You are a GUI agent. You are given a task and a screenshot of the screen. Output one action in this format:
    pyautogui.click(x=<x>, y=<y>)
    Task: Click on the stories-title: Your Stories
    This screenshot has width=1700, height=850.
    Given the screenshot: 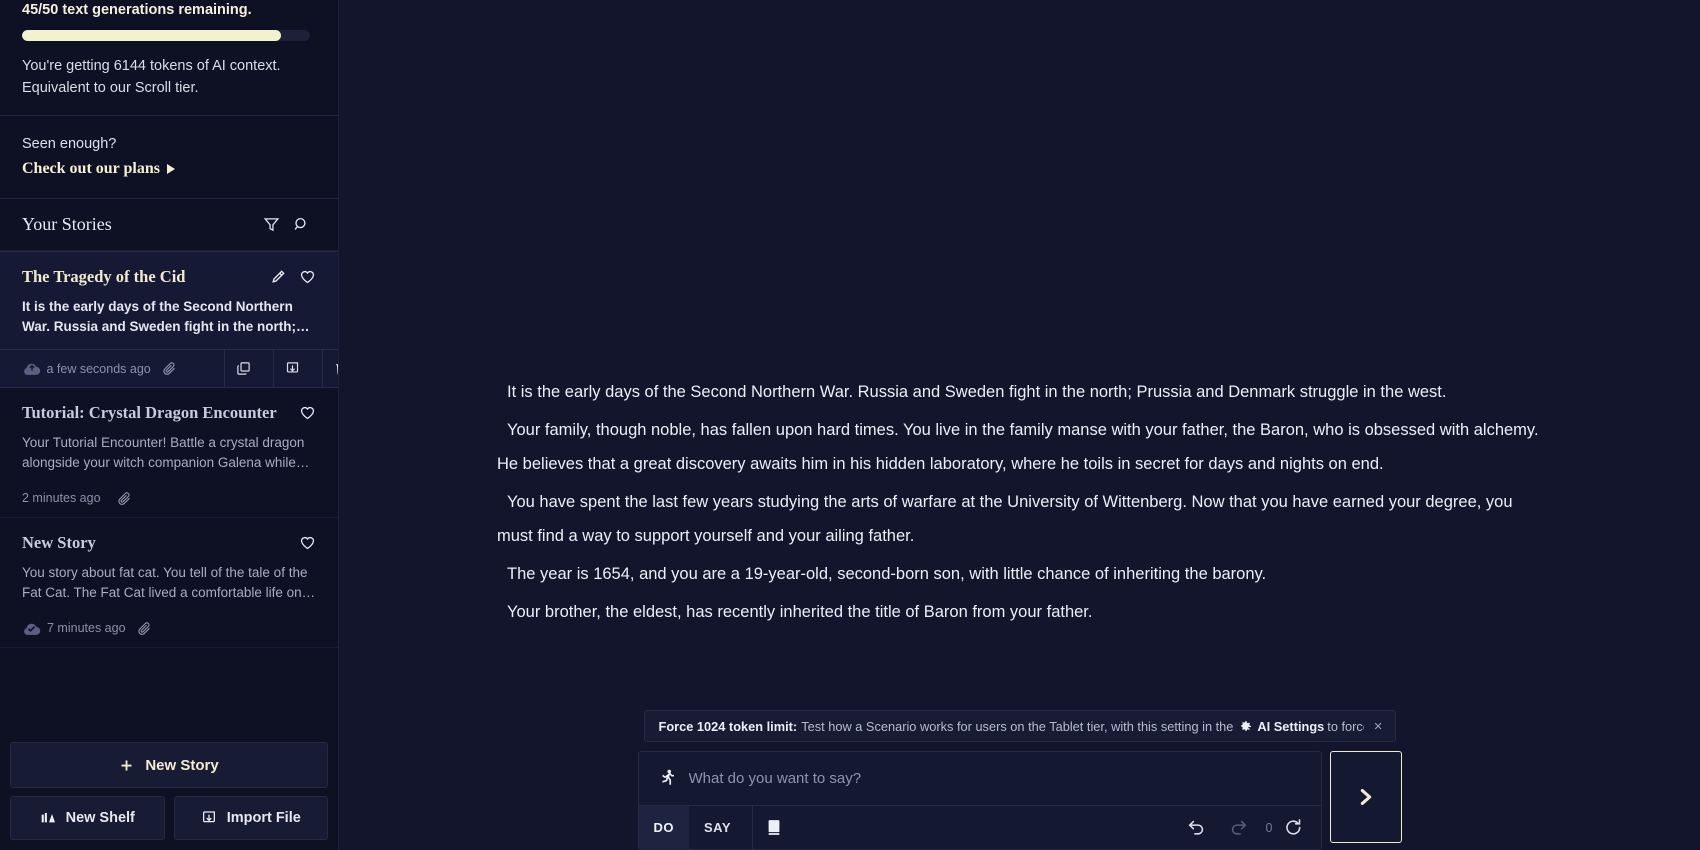 What is the action you would take?
    pyautogui.click(x=67, y=224)
    